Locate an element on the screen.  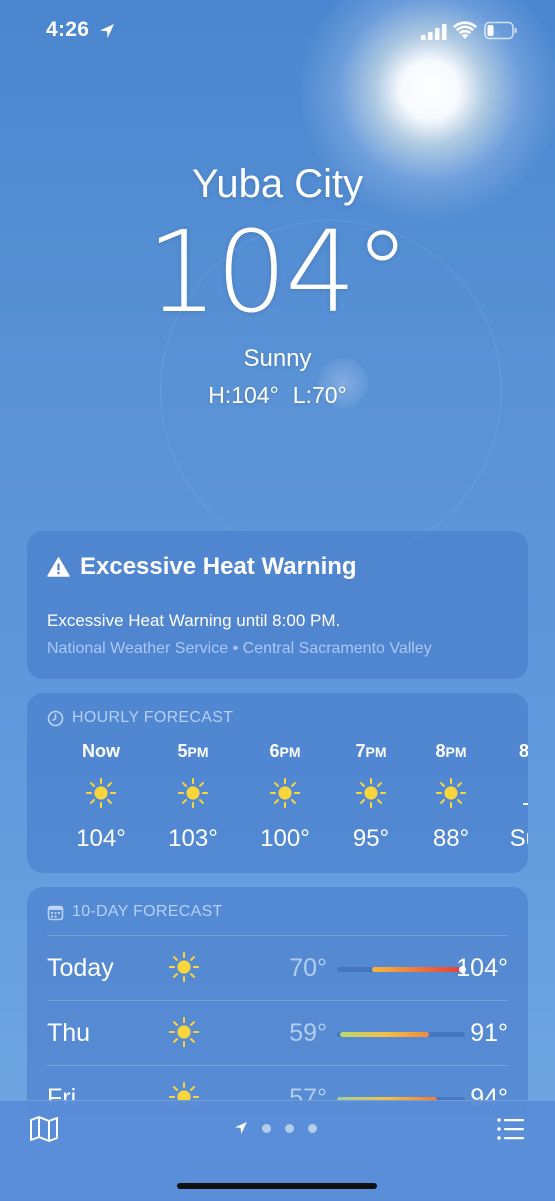
current-temperature: 104° is located at coordinates (278, 273).